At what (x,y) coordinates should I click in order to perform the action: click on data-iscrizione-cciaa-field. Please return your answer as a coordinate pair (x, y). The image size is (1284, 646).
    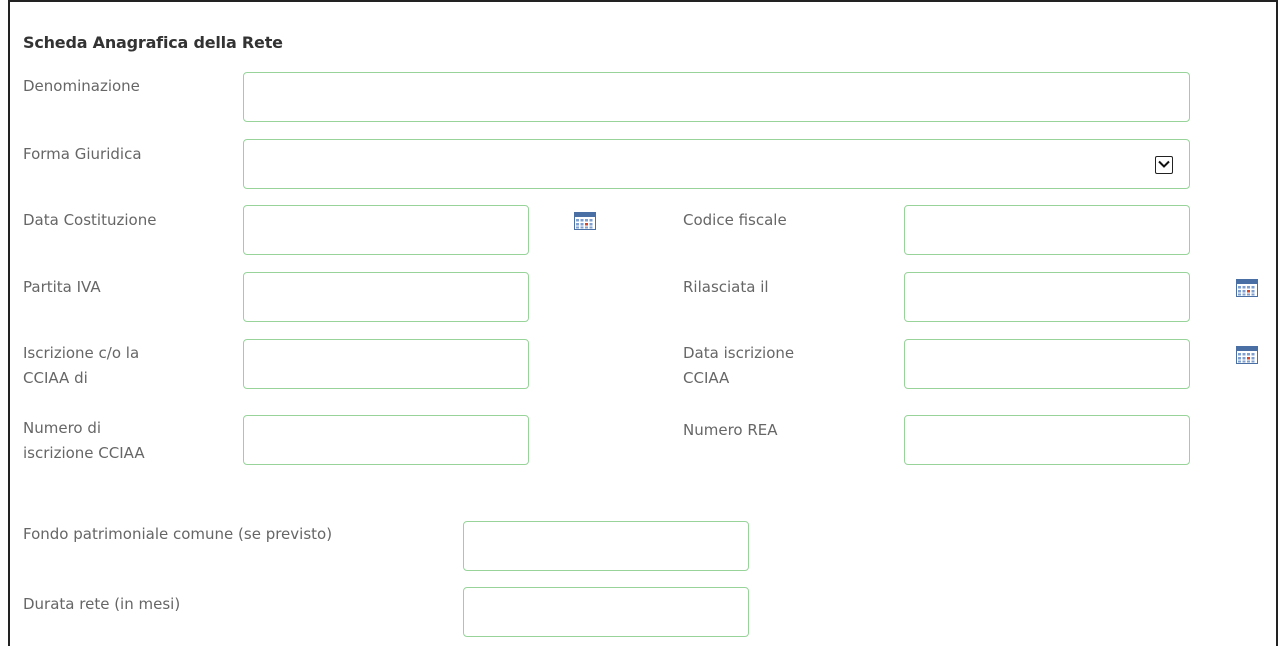
    Looking at the image, I should click on (1047, 364).